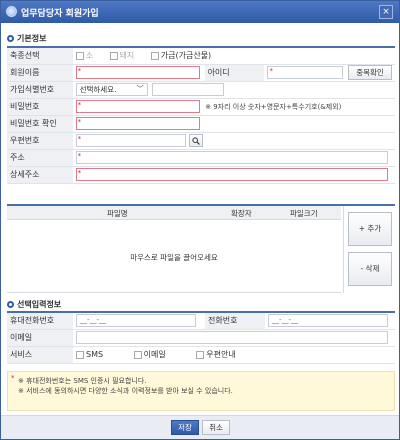 The height and width of the screenshot is (440, 400). I want to click on basic-section-title: 기본정보, so click(26, 38).